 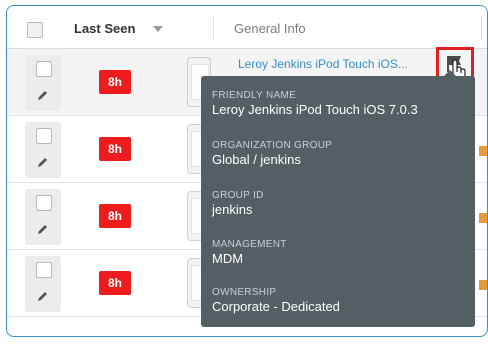 What do you see at coordinates (232, 209) in the screenshot?
I see `group-id-value: jenkins` at bounding box center [232, 209].